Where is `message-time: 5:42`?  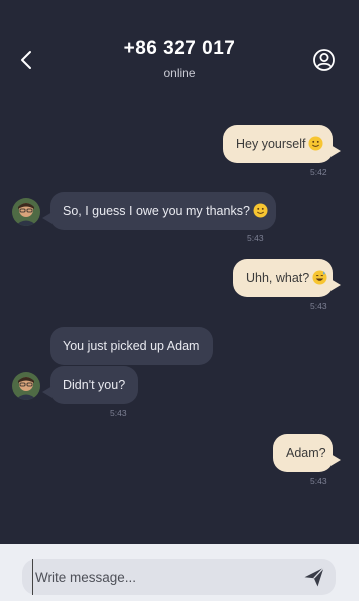
message-time: 5:42 is located at coordinates (318, 172).